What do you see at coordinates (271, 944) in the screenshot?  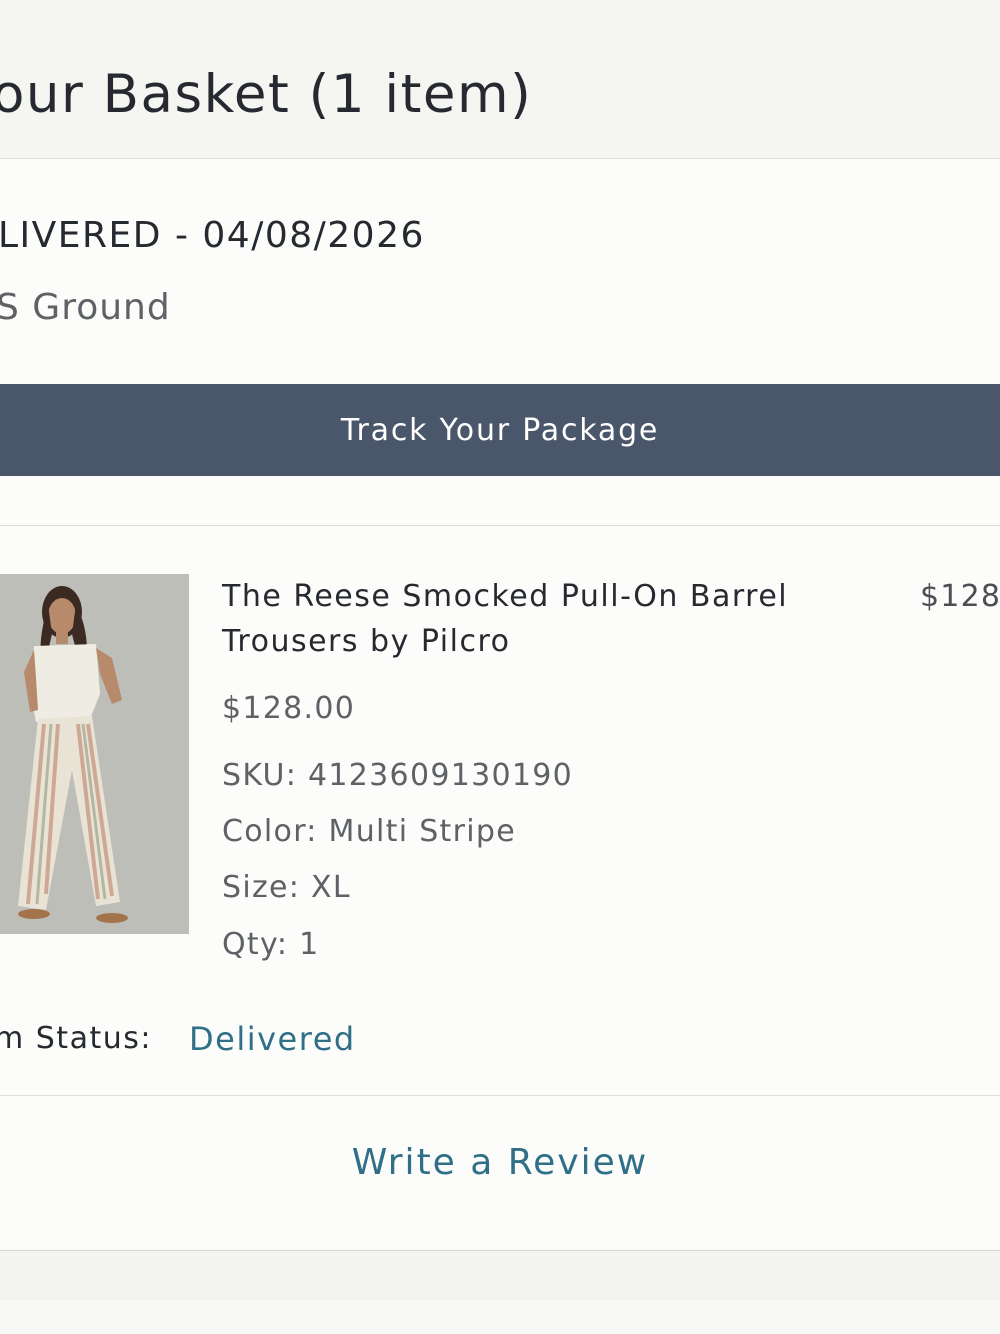 I see `quantity: Qty: 1` at bounding box center [271, 944].